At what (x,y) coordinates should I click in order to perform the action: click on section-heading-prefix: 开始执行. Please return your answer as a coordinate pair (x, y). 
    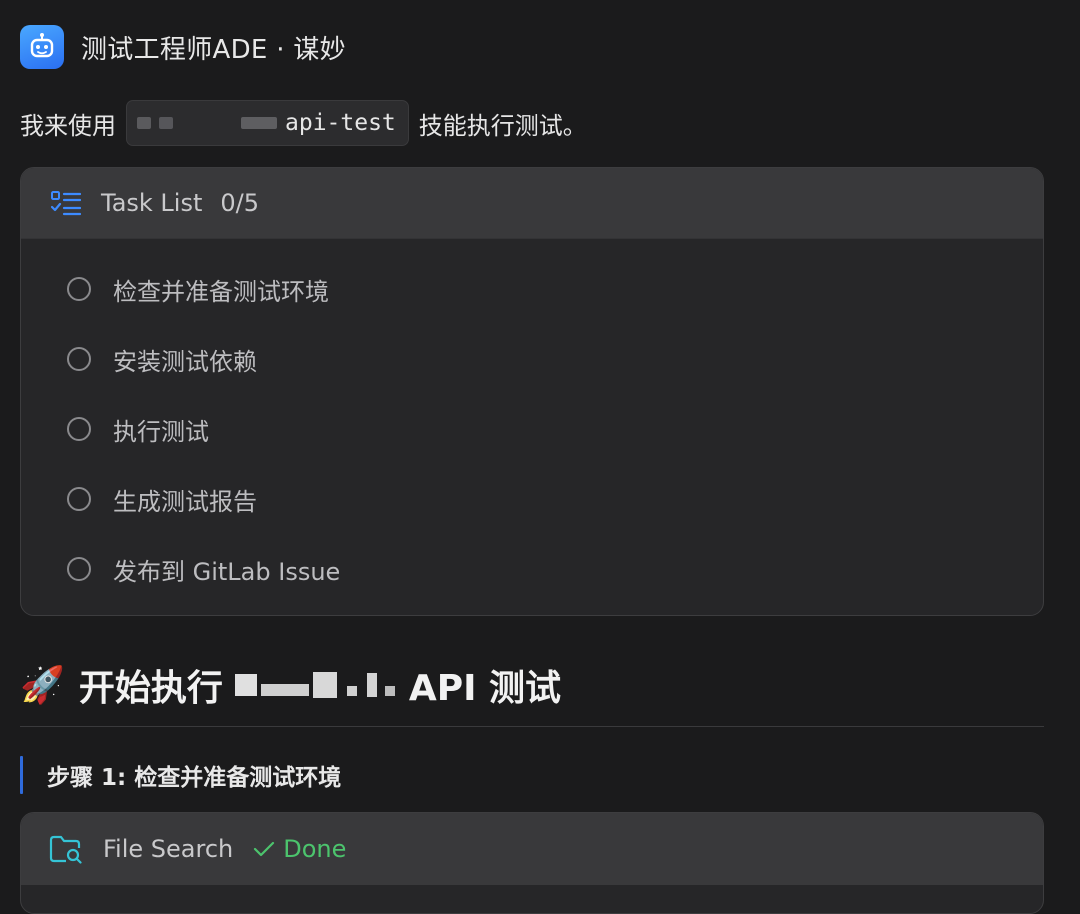
    Looking at the image, I should click on (150, 688).